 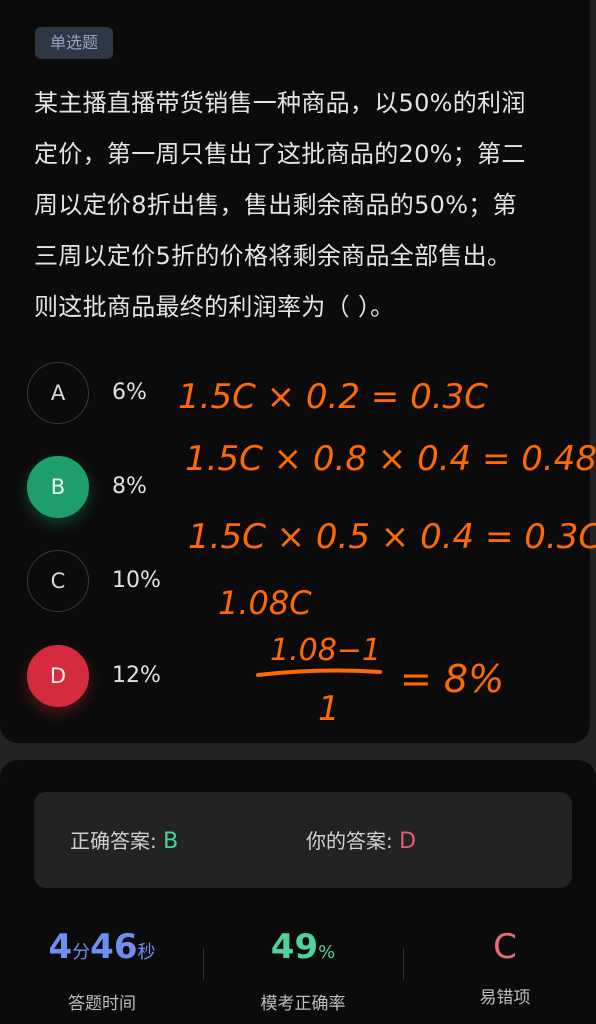 I want to click on correct-answer: 正确答案: B, so click(x=124, y=841).